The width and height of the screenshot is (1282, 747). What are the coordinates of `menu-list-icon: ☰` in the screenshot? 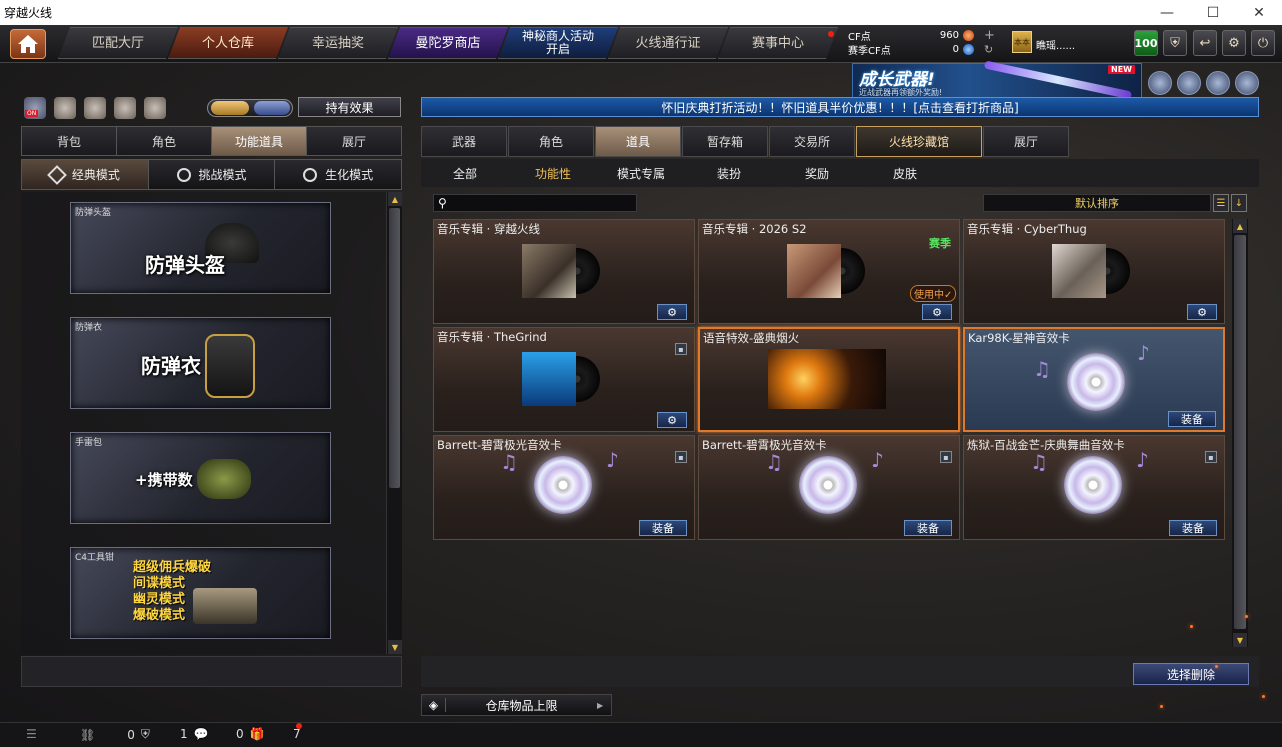 It's located at (31, 734).